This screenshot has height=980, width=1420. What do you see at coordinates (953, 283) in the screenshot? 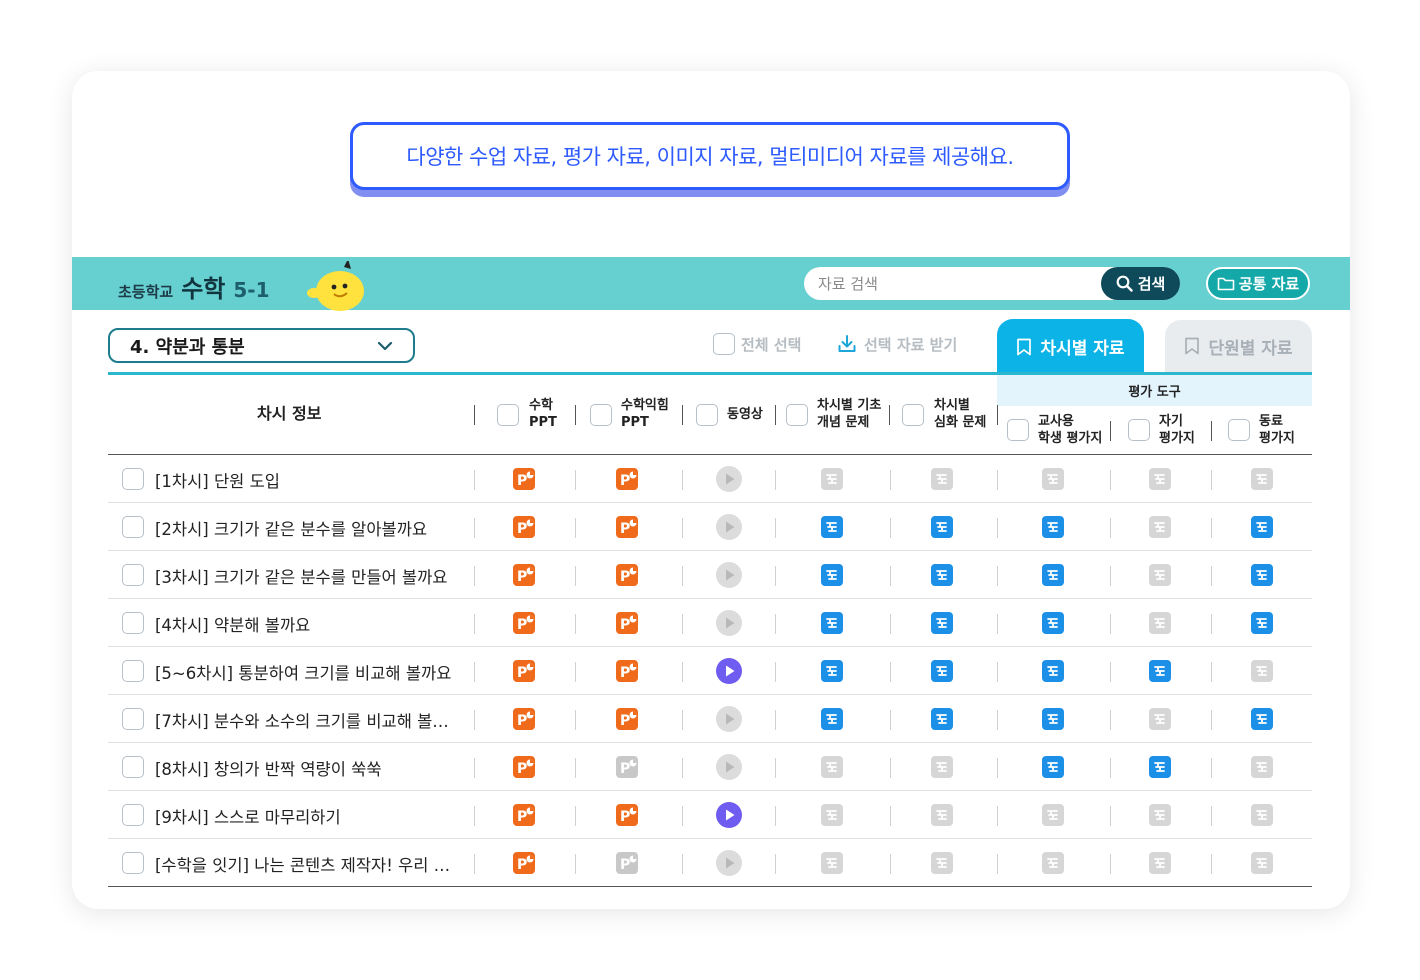
I see `search-input` at bounding box center [953, 283].